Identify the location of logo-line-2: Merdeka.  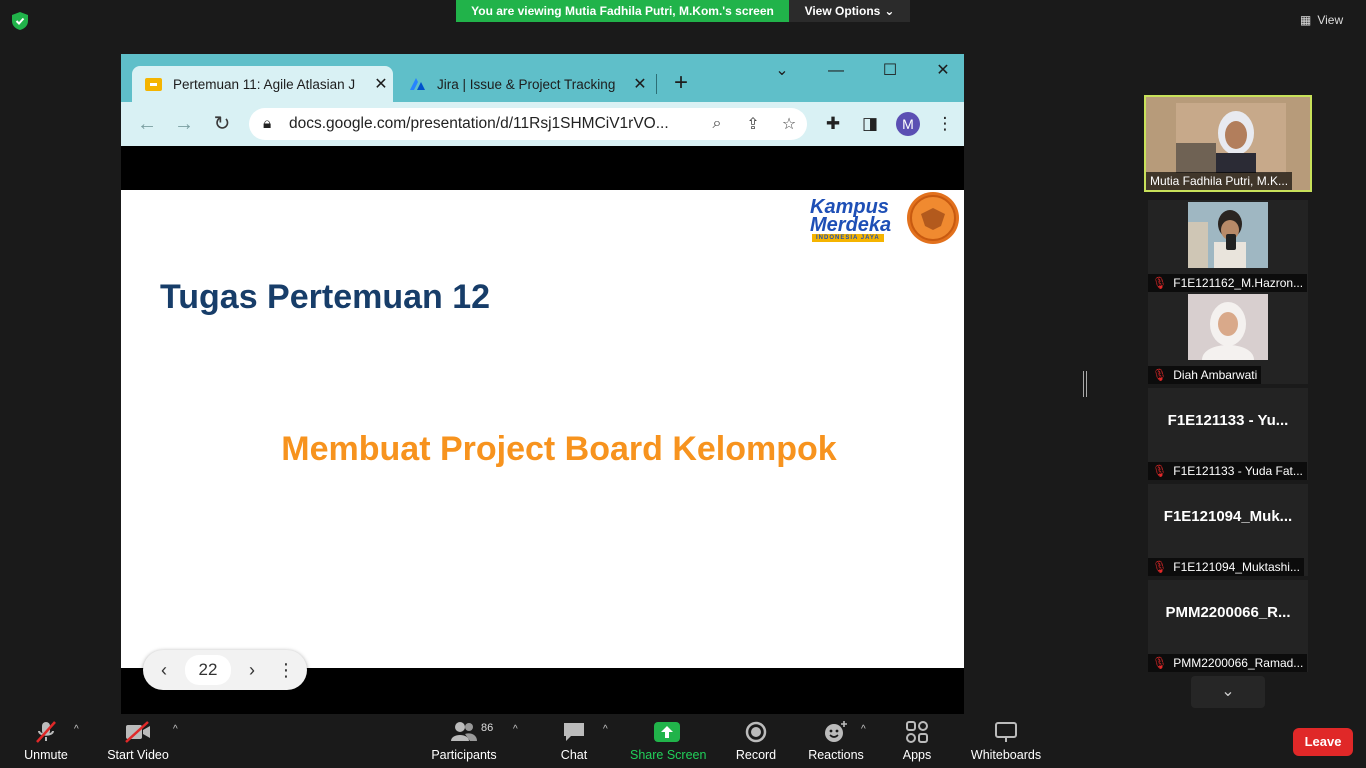
(851, 225).